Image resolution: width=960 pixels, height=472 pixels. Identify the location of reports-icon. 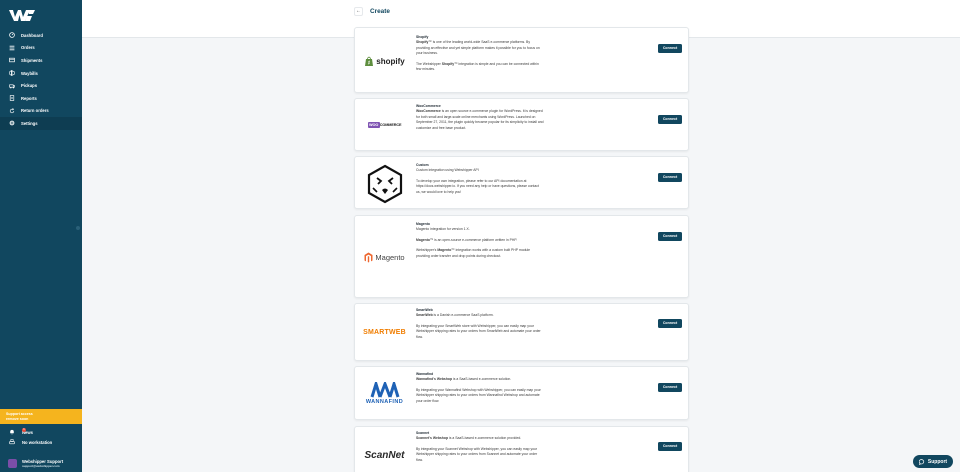
(11, 98).